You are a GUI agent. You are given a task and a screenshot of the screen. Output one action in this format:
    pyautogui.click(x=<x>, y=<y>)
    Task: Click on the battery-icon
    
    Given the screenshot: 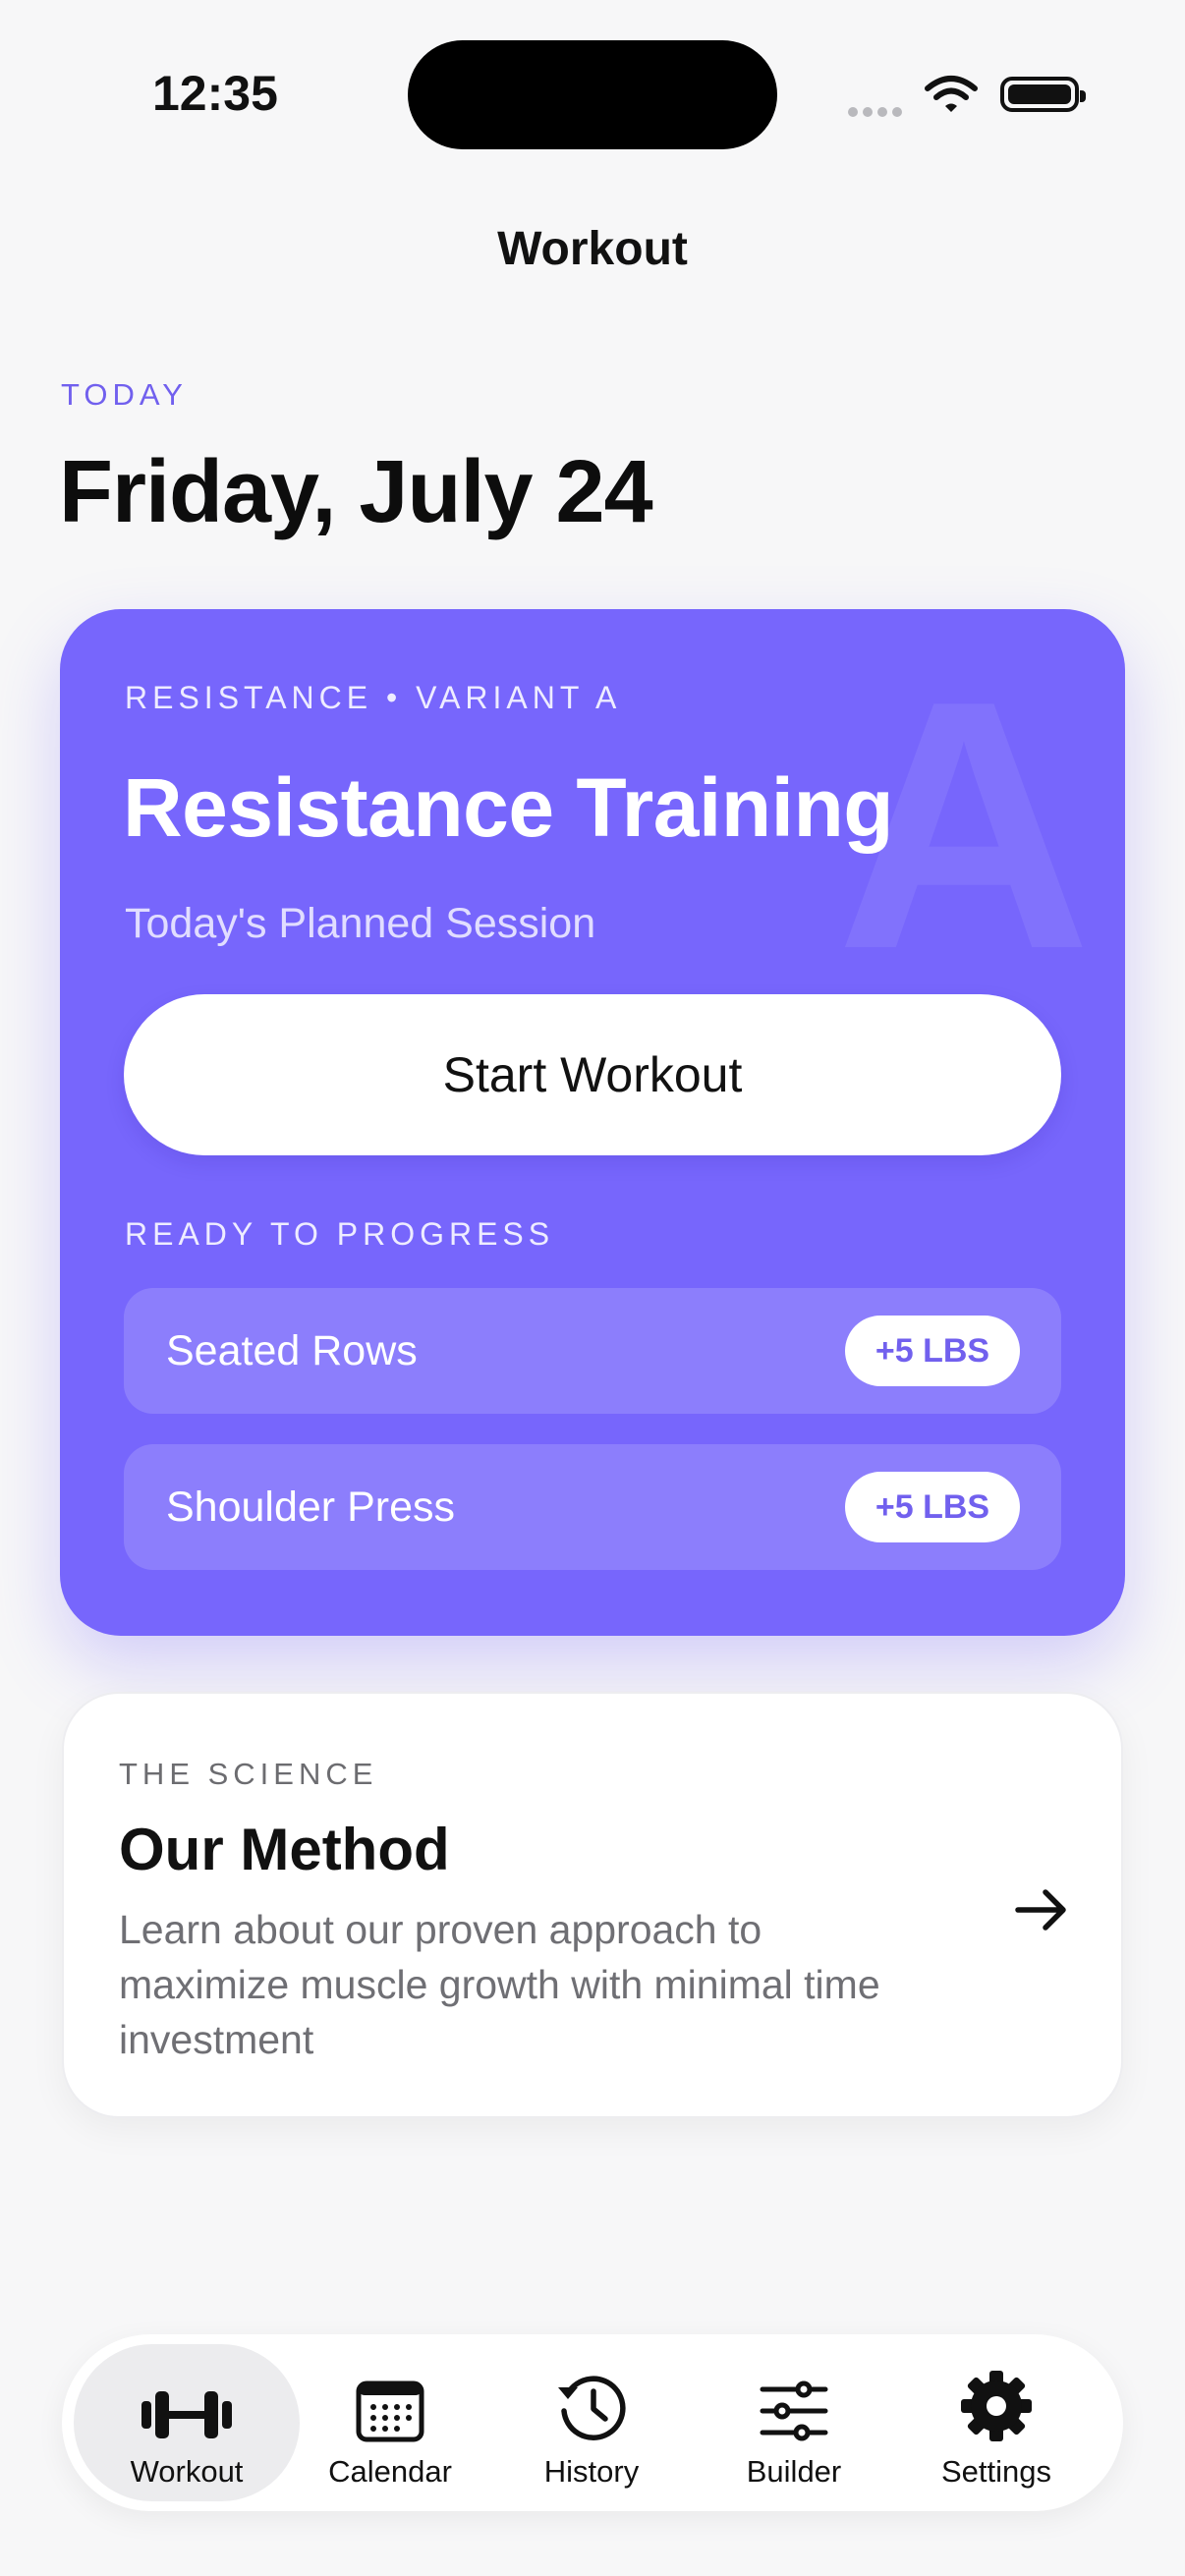 What is the action you would take?
    pyautogui.click(x=1043, y=94)
    